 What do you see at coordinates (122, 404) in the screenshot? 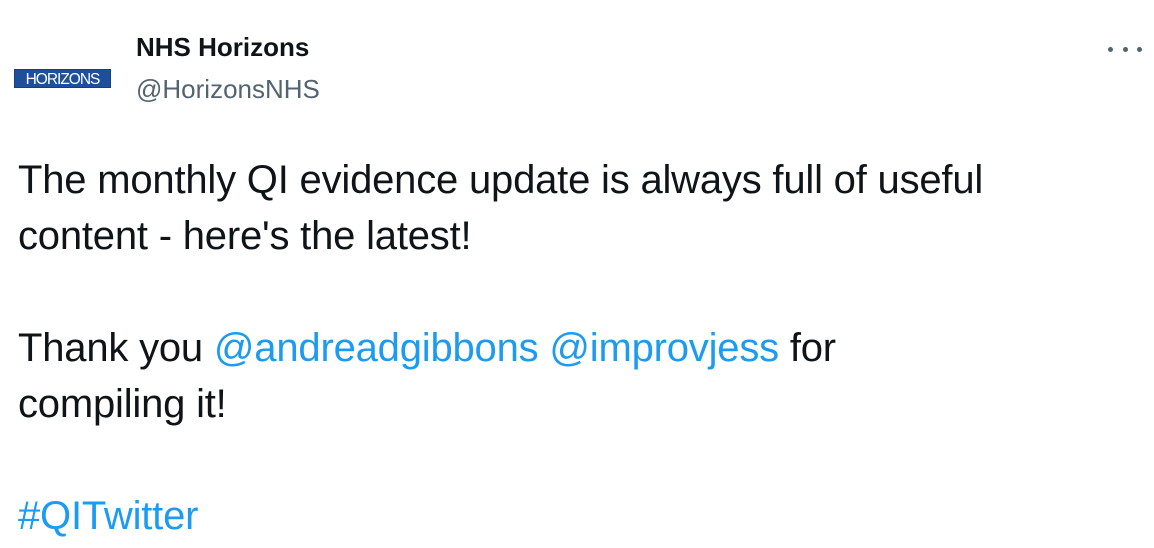
I see `tweet-text-line: compiling it!` at bounding box center [122, 404].